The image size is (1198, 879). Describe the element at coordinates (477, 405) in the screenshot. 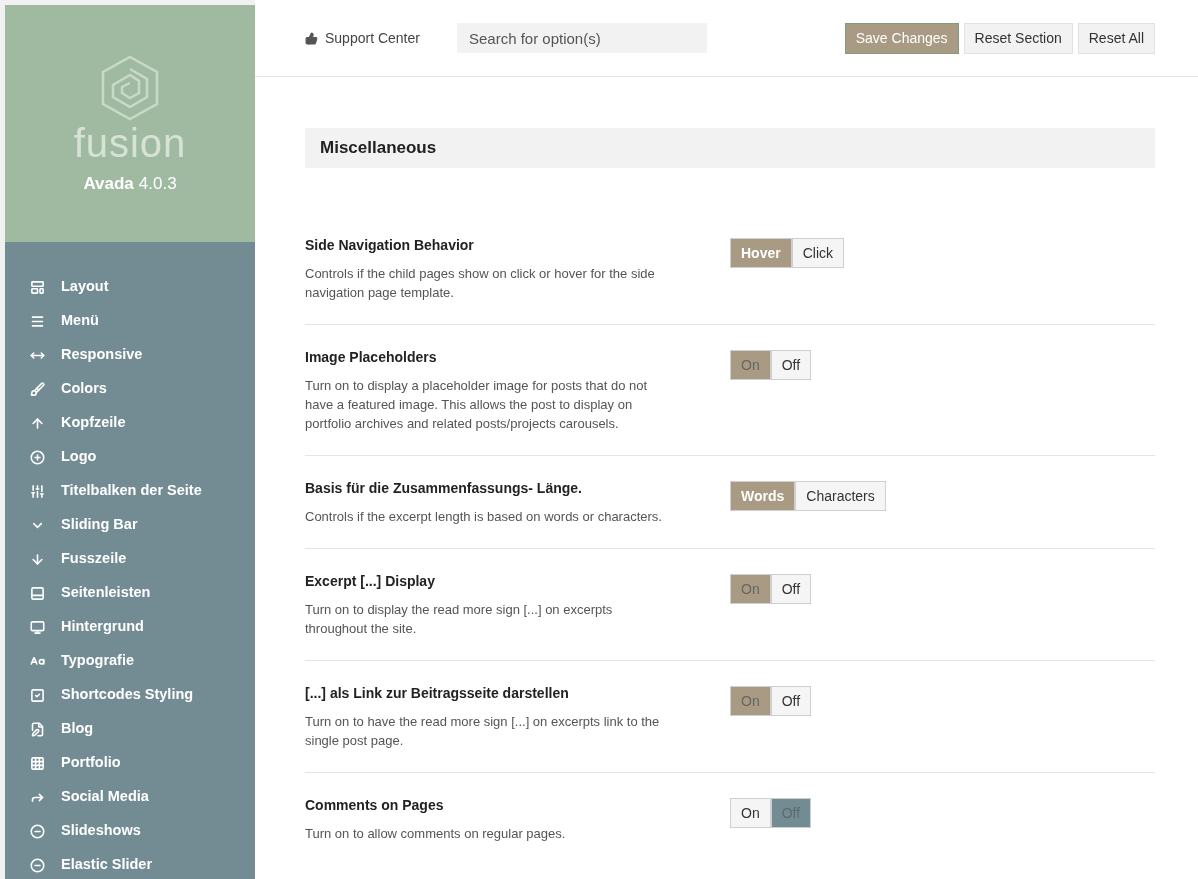

I see `setting-description: Turn on to display a placeholder image for posts that do not have a featured image. This allows the post to display on portfolio archives and related posts/projects carousels.` at that location.